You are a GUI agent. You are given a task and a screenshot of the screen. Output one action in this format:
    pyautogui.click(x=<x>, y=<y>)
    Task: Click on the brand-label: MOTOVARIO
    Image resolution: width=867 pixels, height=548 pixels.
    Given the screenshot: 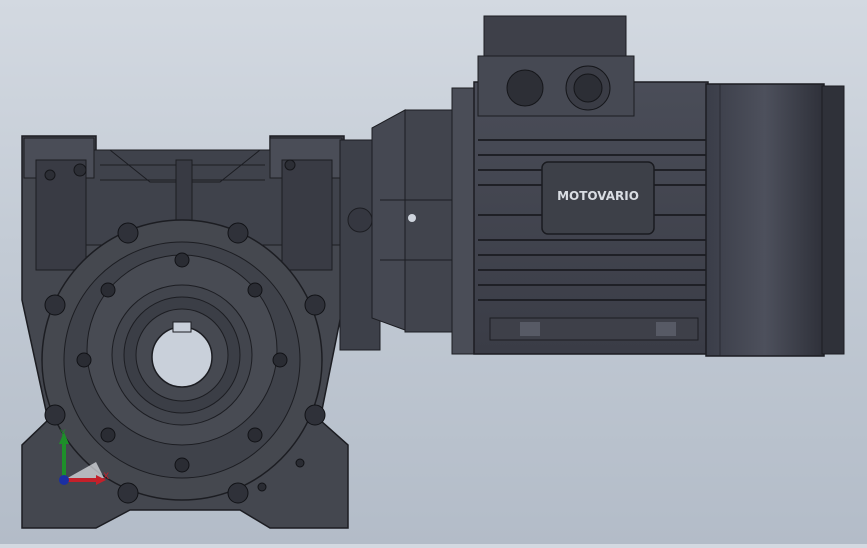 What is the action you would take?
    pyautogui.click(x=598, y=196)
    